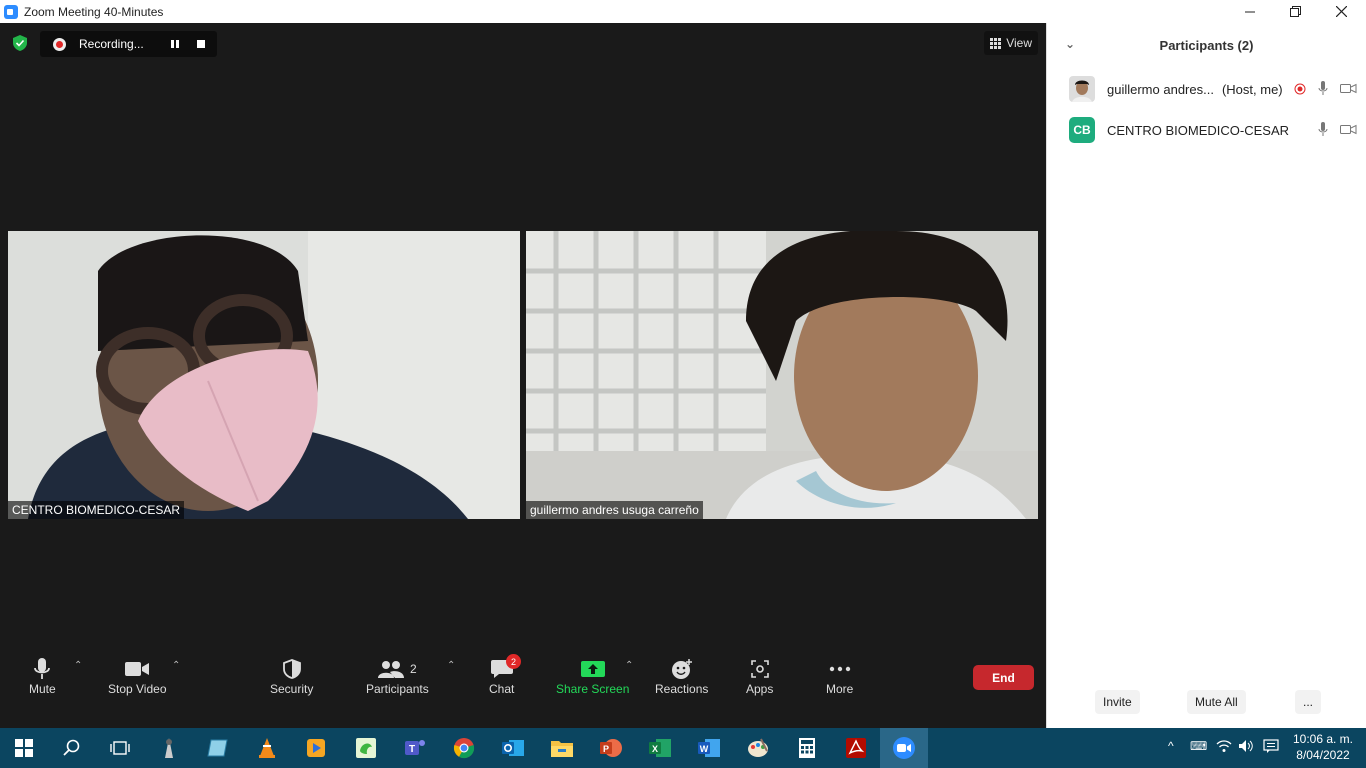  What do you see at coordinates (413, 669) in the screenshot?
I see `participants-count: 2` at bounding box center [413, 669].